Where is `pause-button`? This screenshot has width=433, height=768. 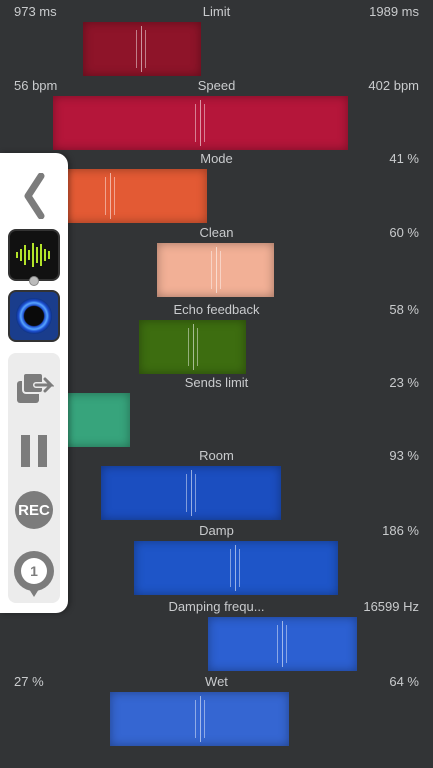
pause-button is located at coordinates (34, 451).